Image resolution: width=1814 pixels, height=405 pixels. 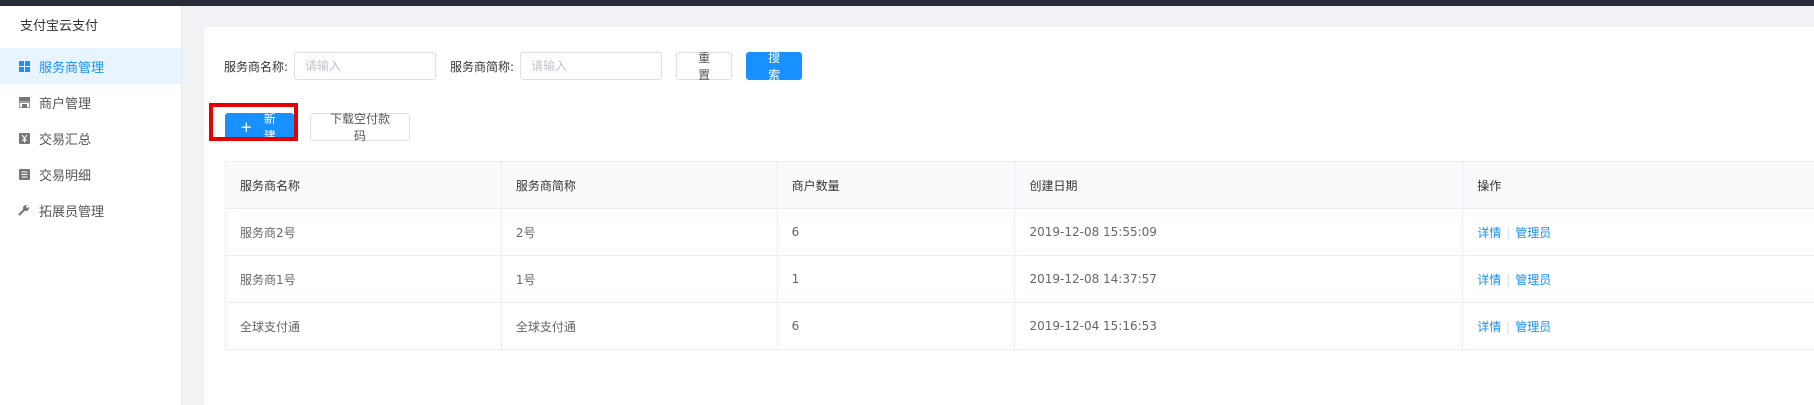 I want to click on name-search-input, so click(x=365, y=66).